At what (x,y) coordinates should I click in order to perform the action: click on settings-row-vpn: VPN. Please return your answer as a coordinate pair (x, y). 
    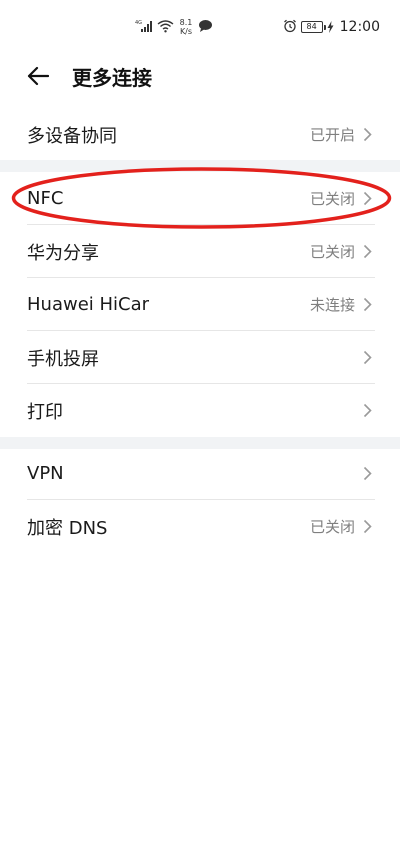
    Looking at the image, I should click on (200, 473).